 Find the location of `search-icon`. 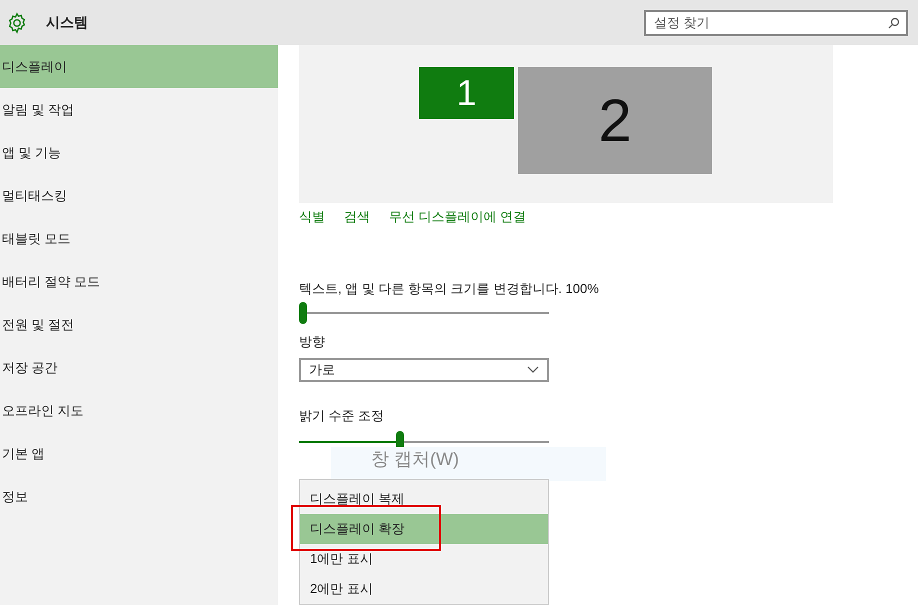

search-icon is located at coordinates (894, 22).